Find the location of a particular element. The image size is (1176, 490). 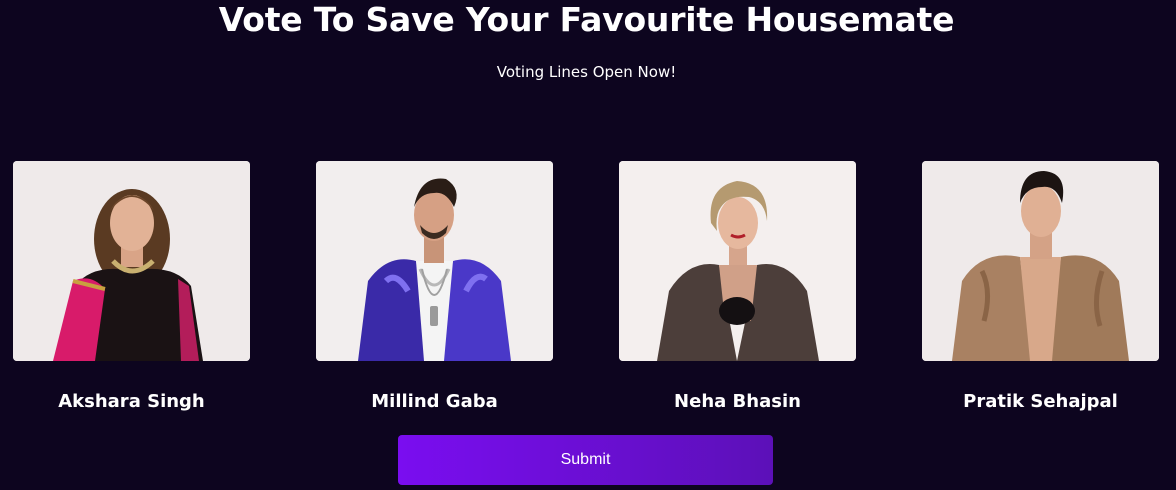

page-title: Vote To Save Your Favourite Housemate is located at coordinates (586, 19).